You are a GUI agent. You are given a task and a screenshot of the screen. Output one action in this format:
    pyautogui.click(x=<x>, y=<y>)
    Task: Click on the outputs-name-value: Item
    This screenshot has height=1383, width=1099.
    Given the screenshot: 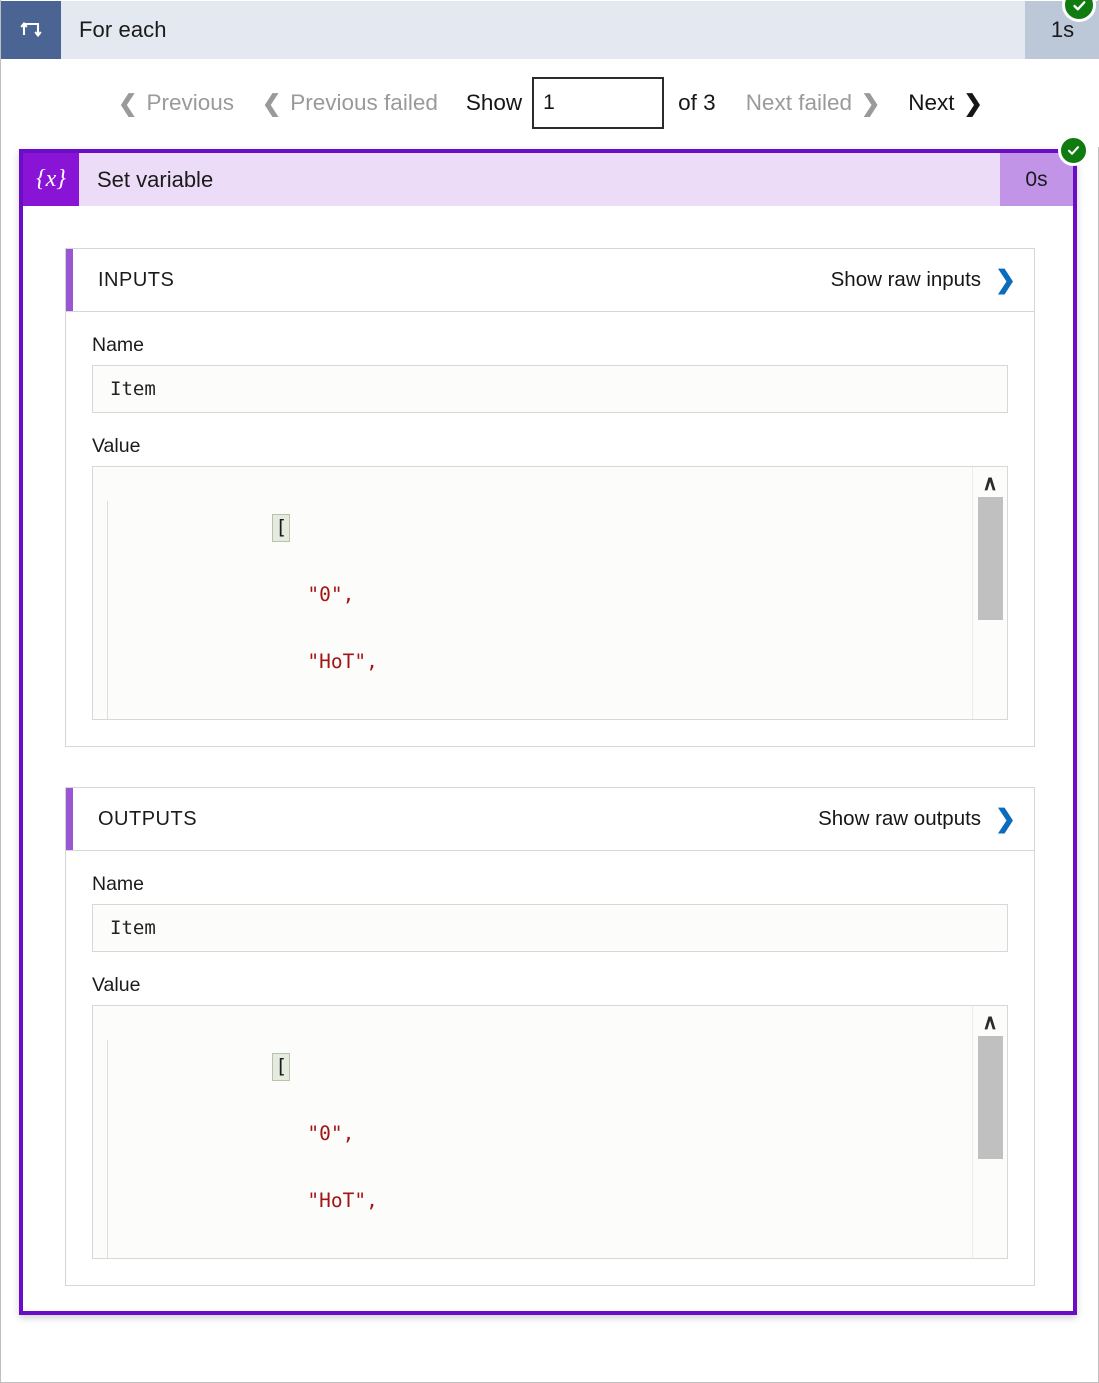 What is the action you would take?
    pyautogui.click(x=550, y=928)
    